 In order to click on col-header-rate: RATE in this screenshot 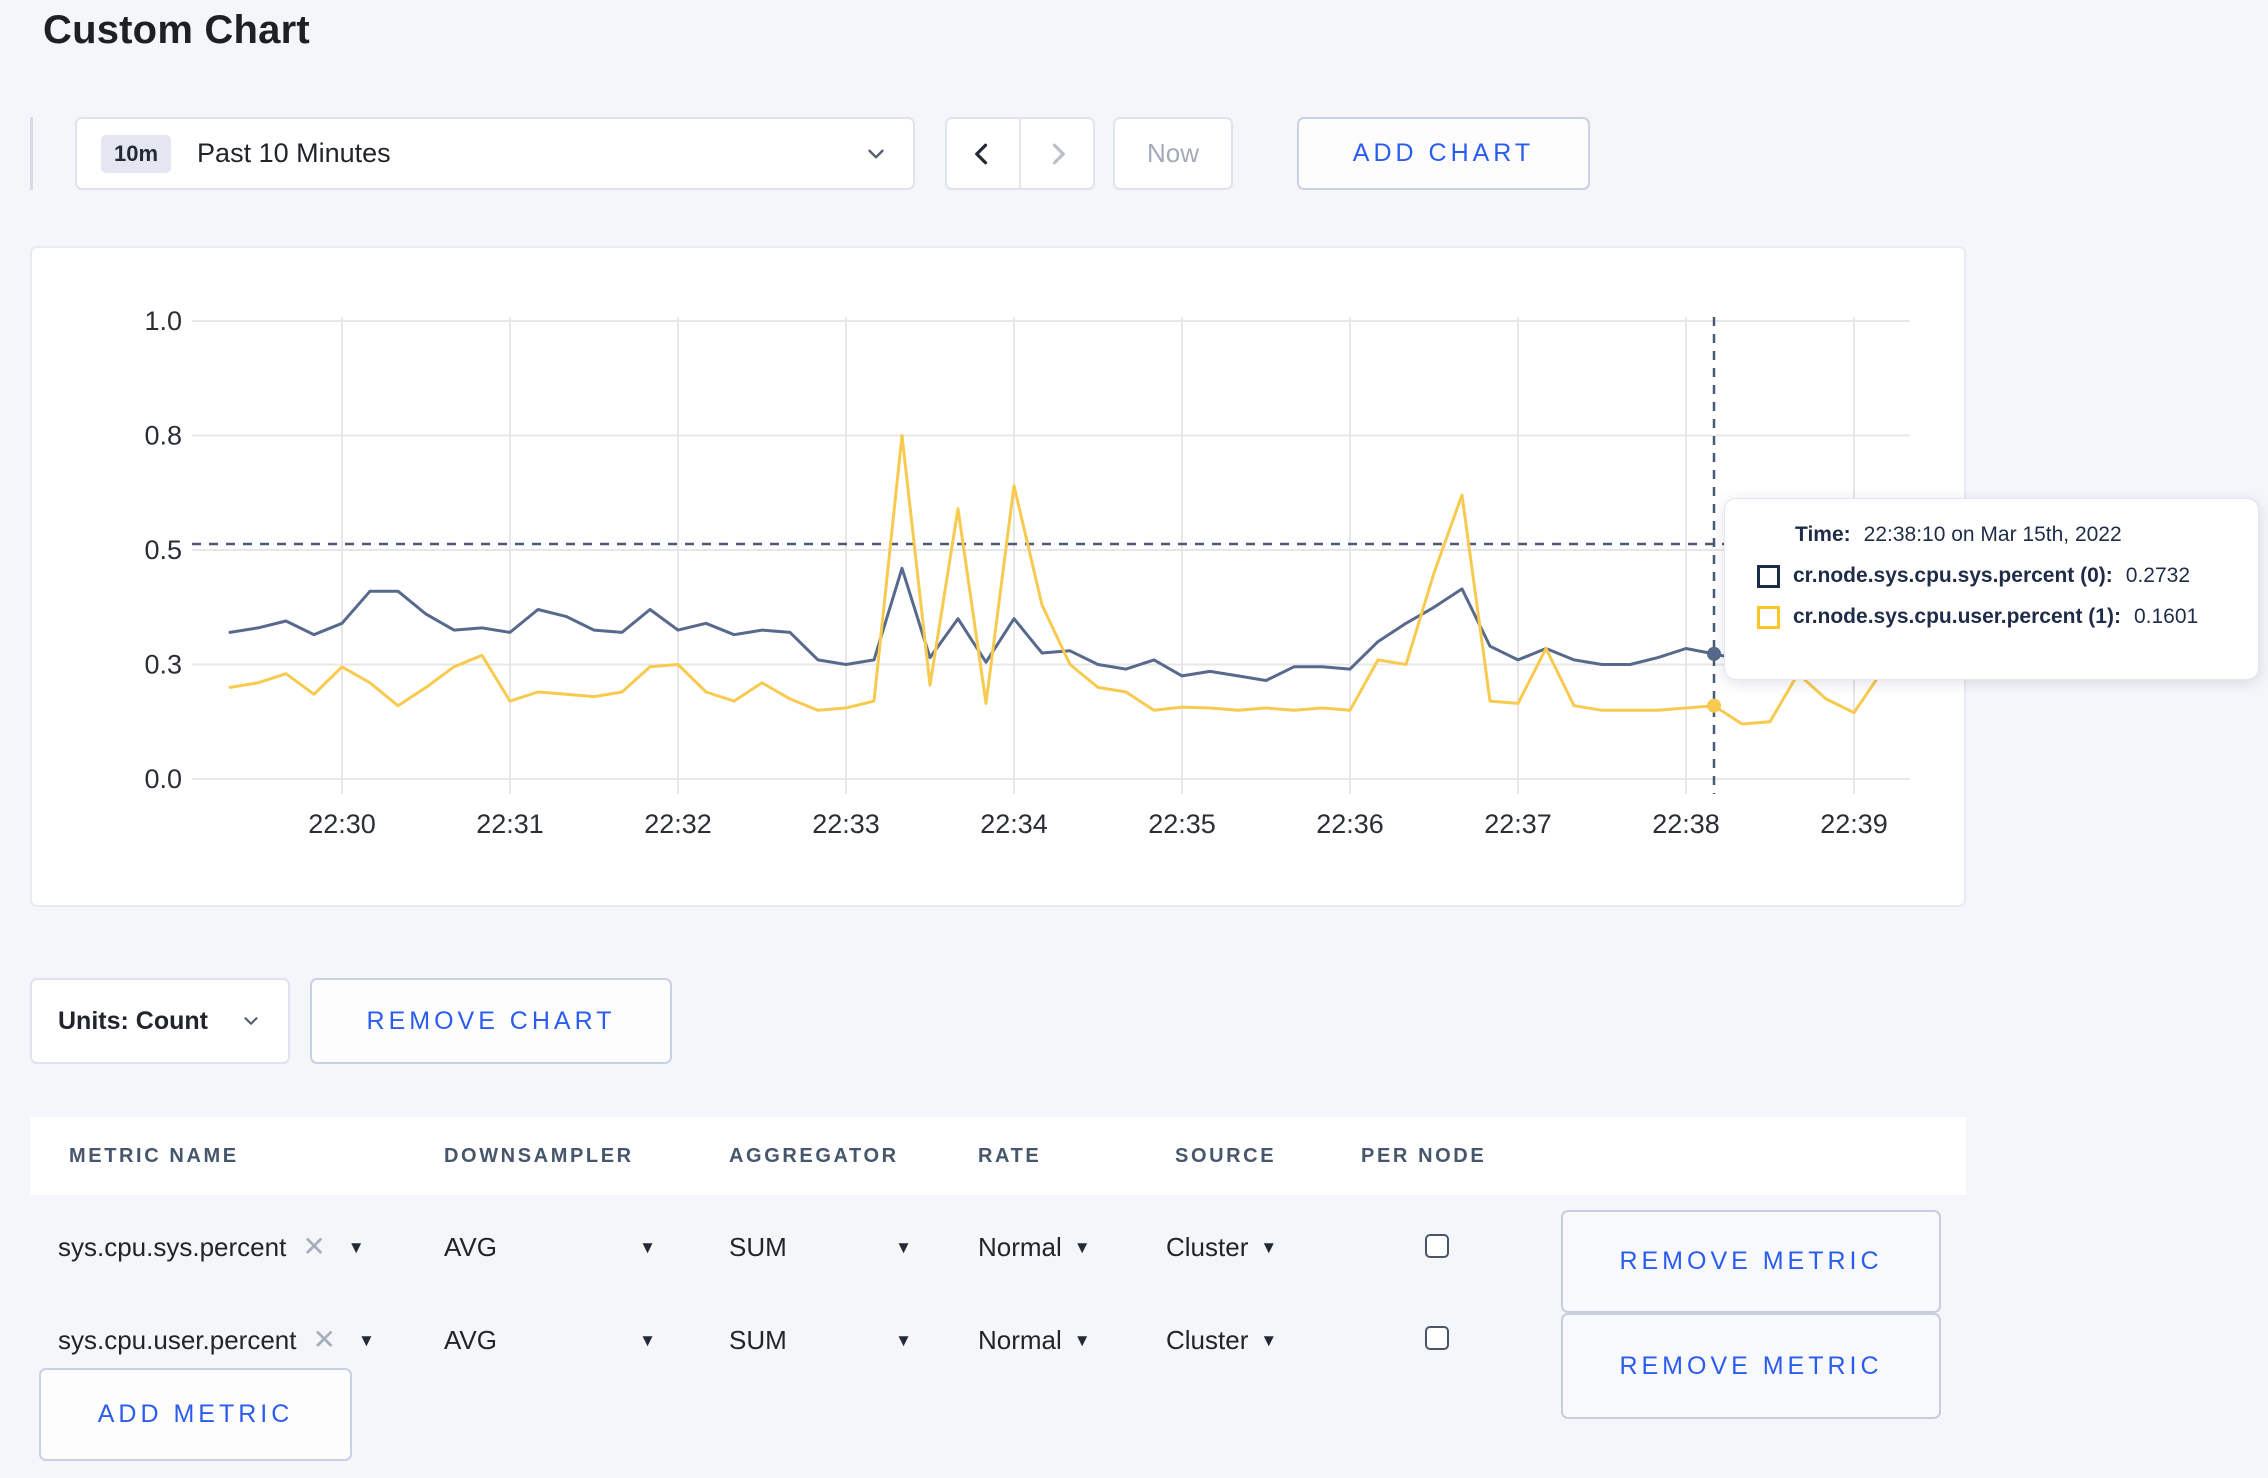, I will do `click(1010, 1155)`.